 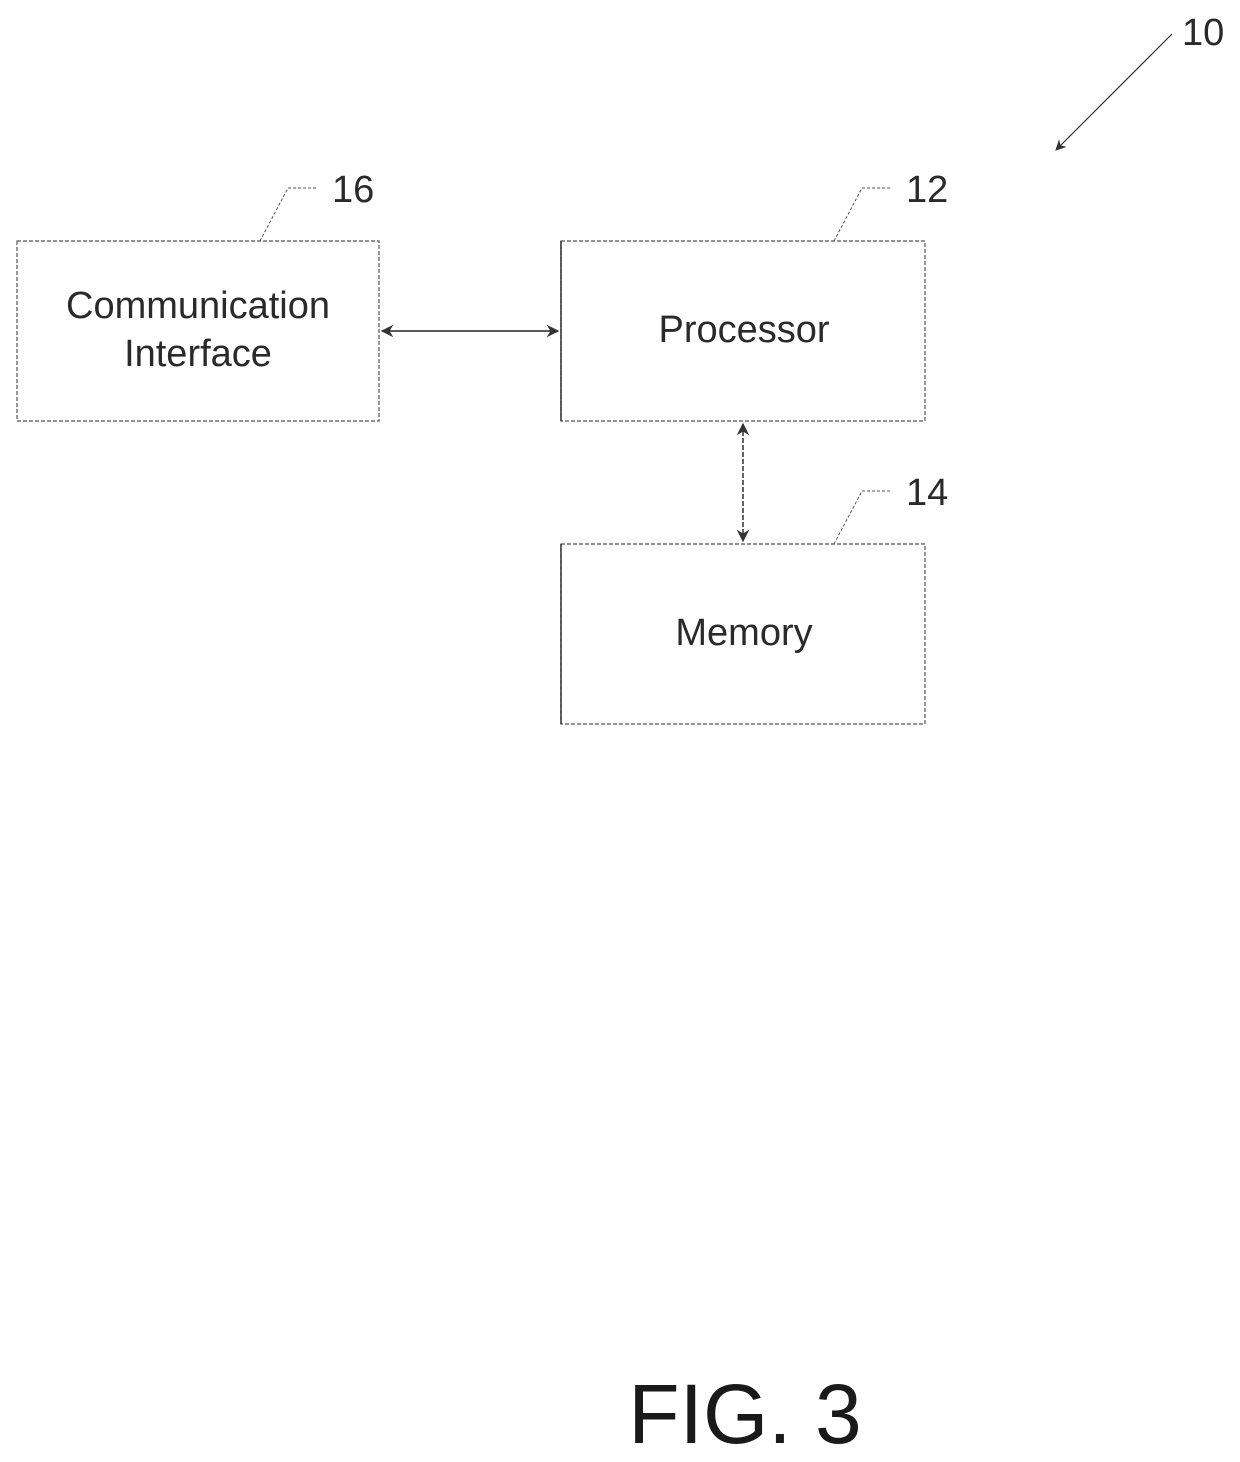 I want to click on memory-leader-line, so click(x=862, y=517).